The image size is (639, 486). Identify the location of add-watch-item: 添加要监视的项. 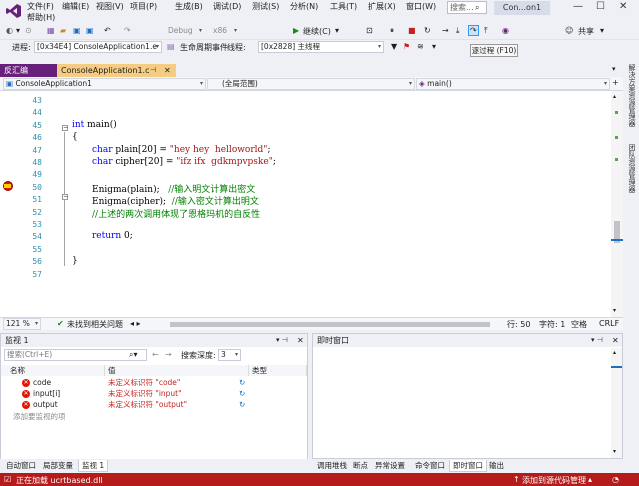
(166, 417).